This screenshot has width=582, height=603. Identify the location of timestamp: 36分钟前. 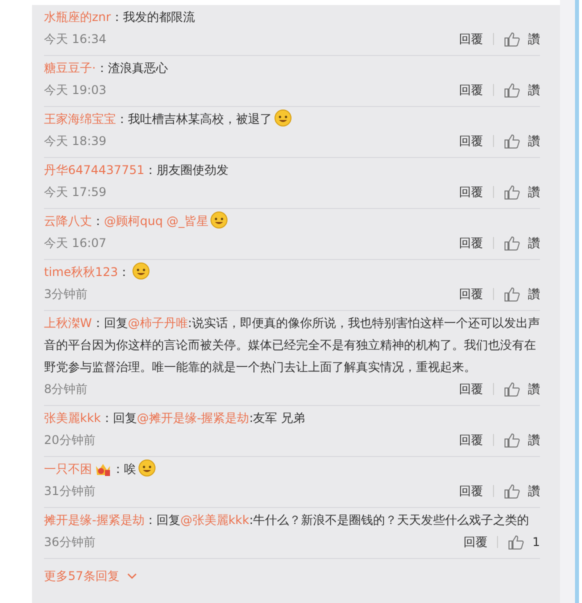
(70, 542).